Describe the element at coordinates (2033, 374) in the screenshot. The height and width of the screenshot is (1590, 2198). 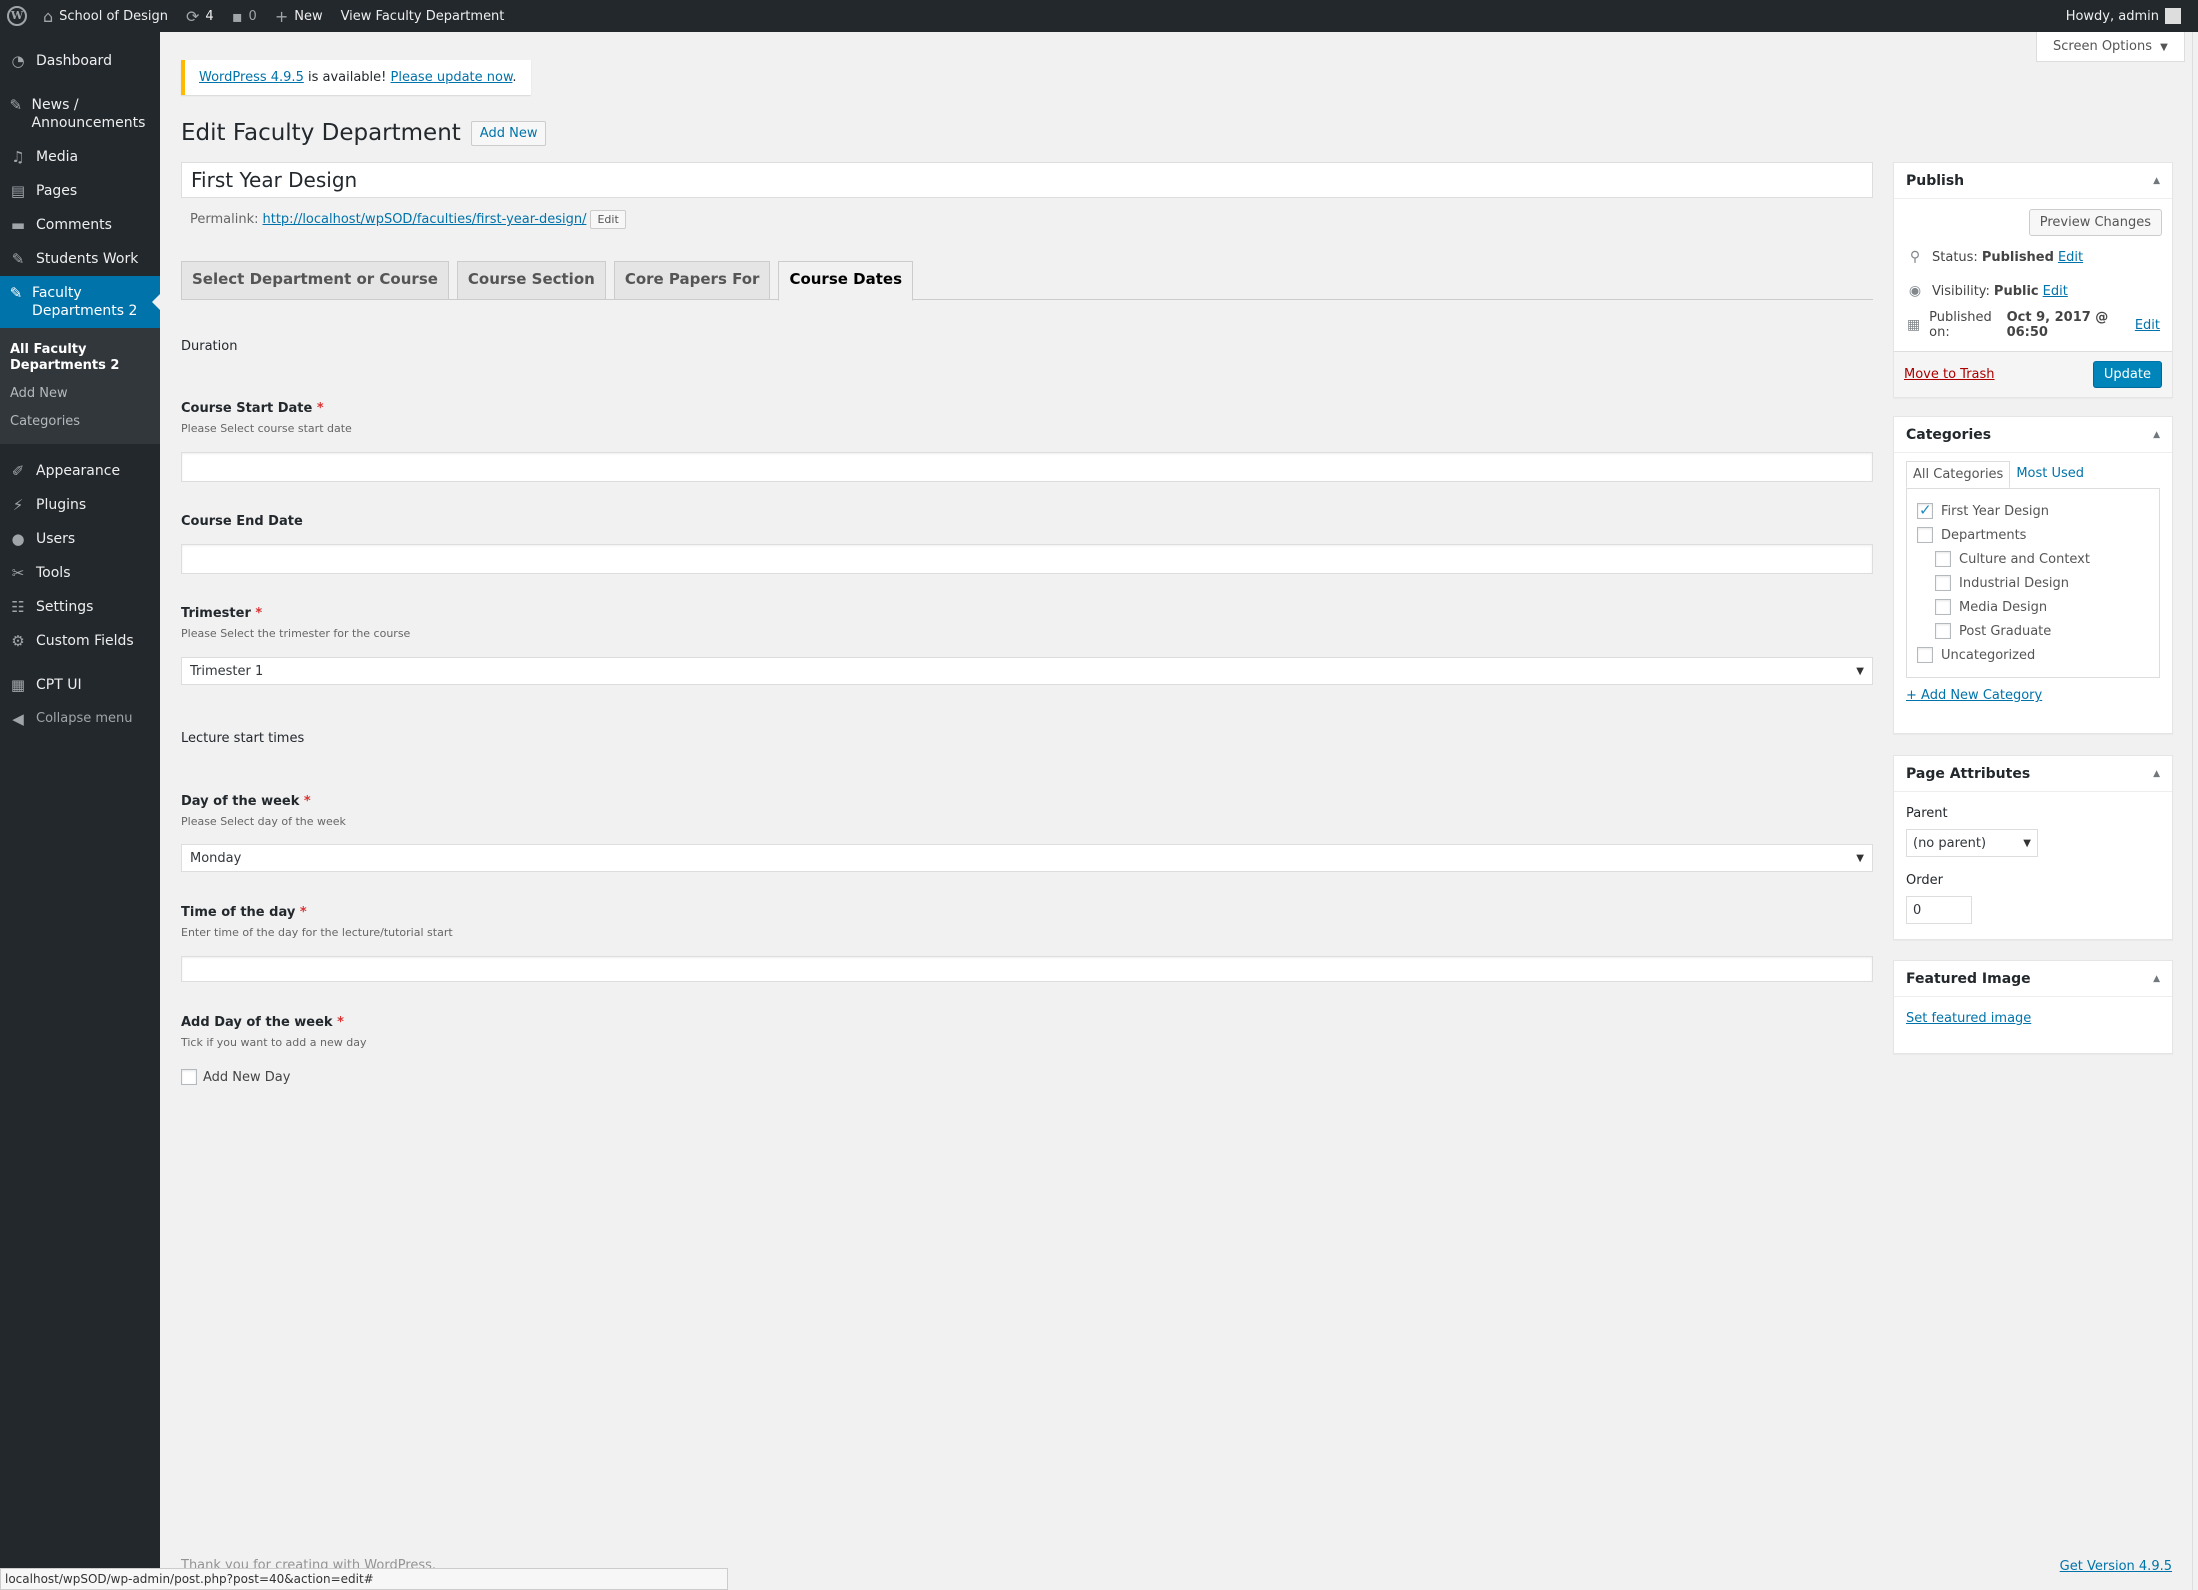
I see `publish-actions: Move to Trash Update` at that location.